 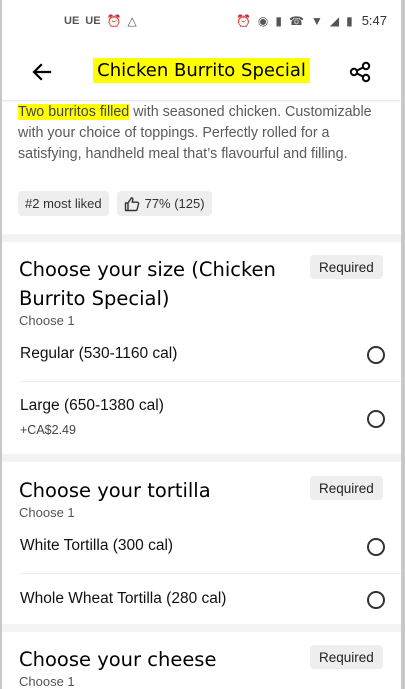 I want to click on radio-white-tortilla, so click(x=376, y=547).